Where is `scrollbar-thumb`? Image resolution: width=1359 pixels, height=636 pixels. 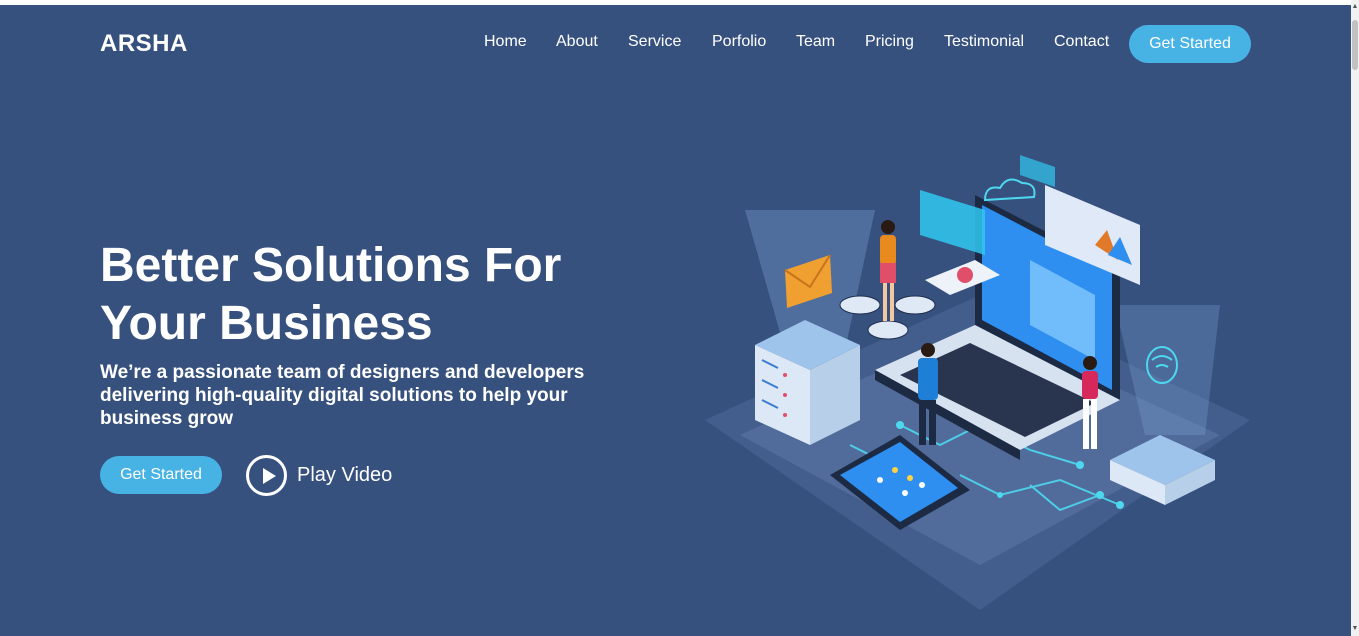
scrollbar-thumb is located at coordinates (1355, 45).